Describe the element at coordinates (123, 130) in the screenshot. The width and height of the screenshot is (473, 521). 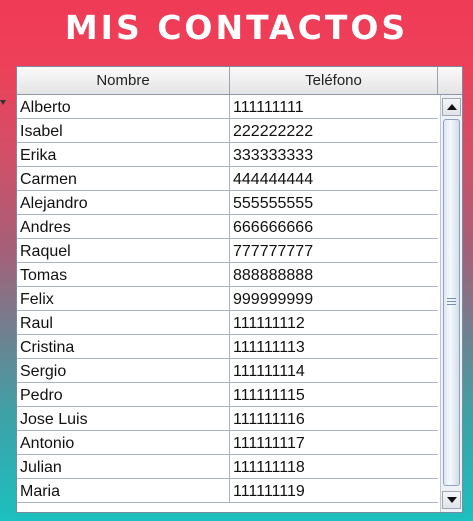
I see `cell-nombre: Isabel` at that location.